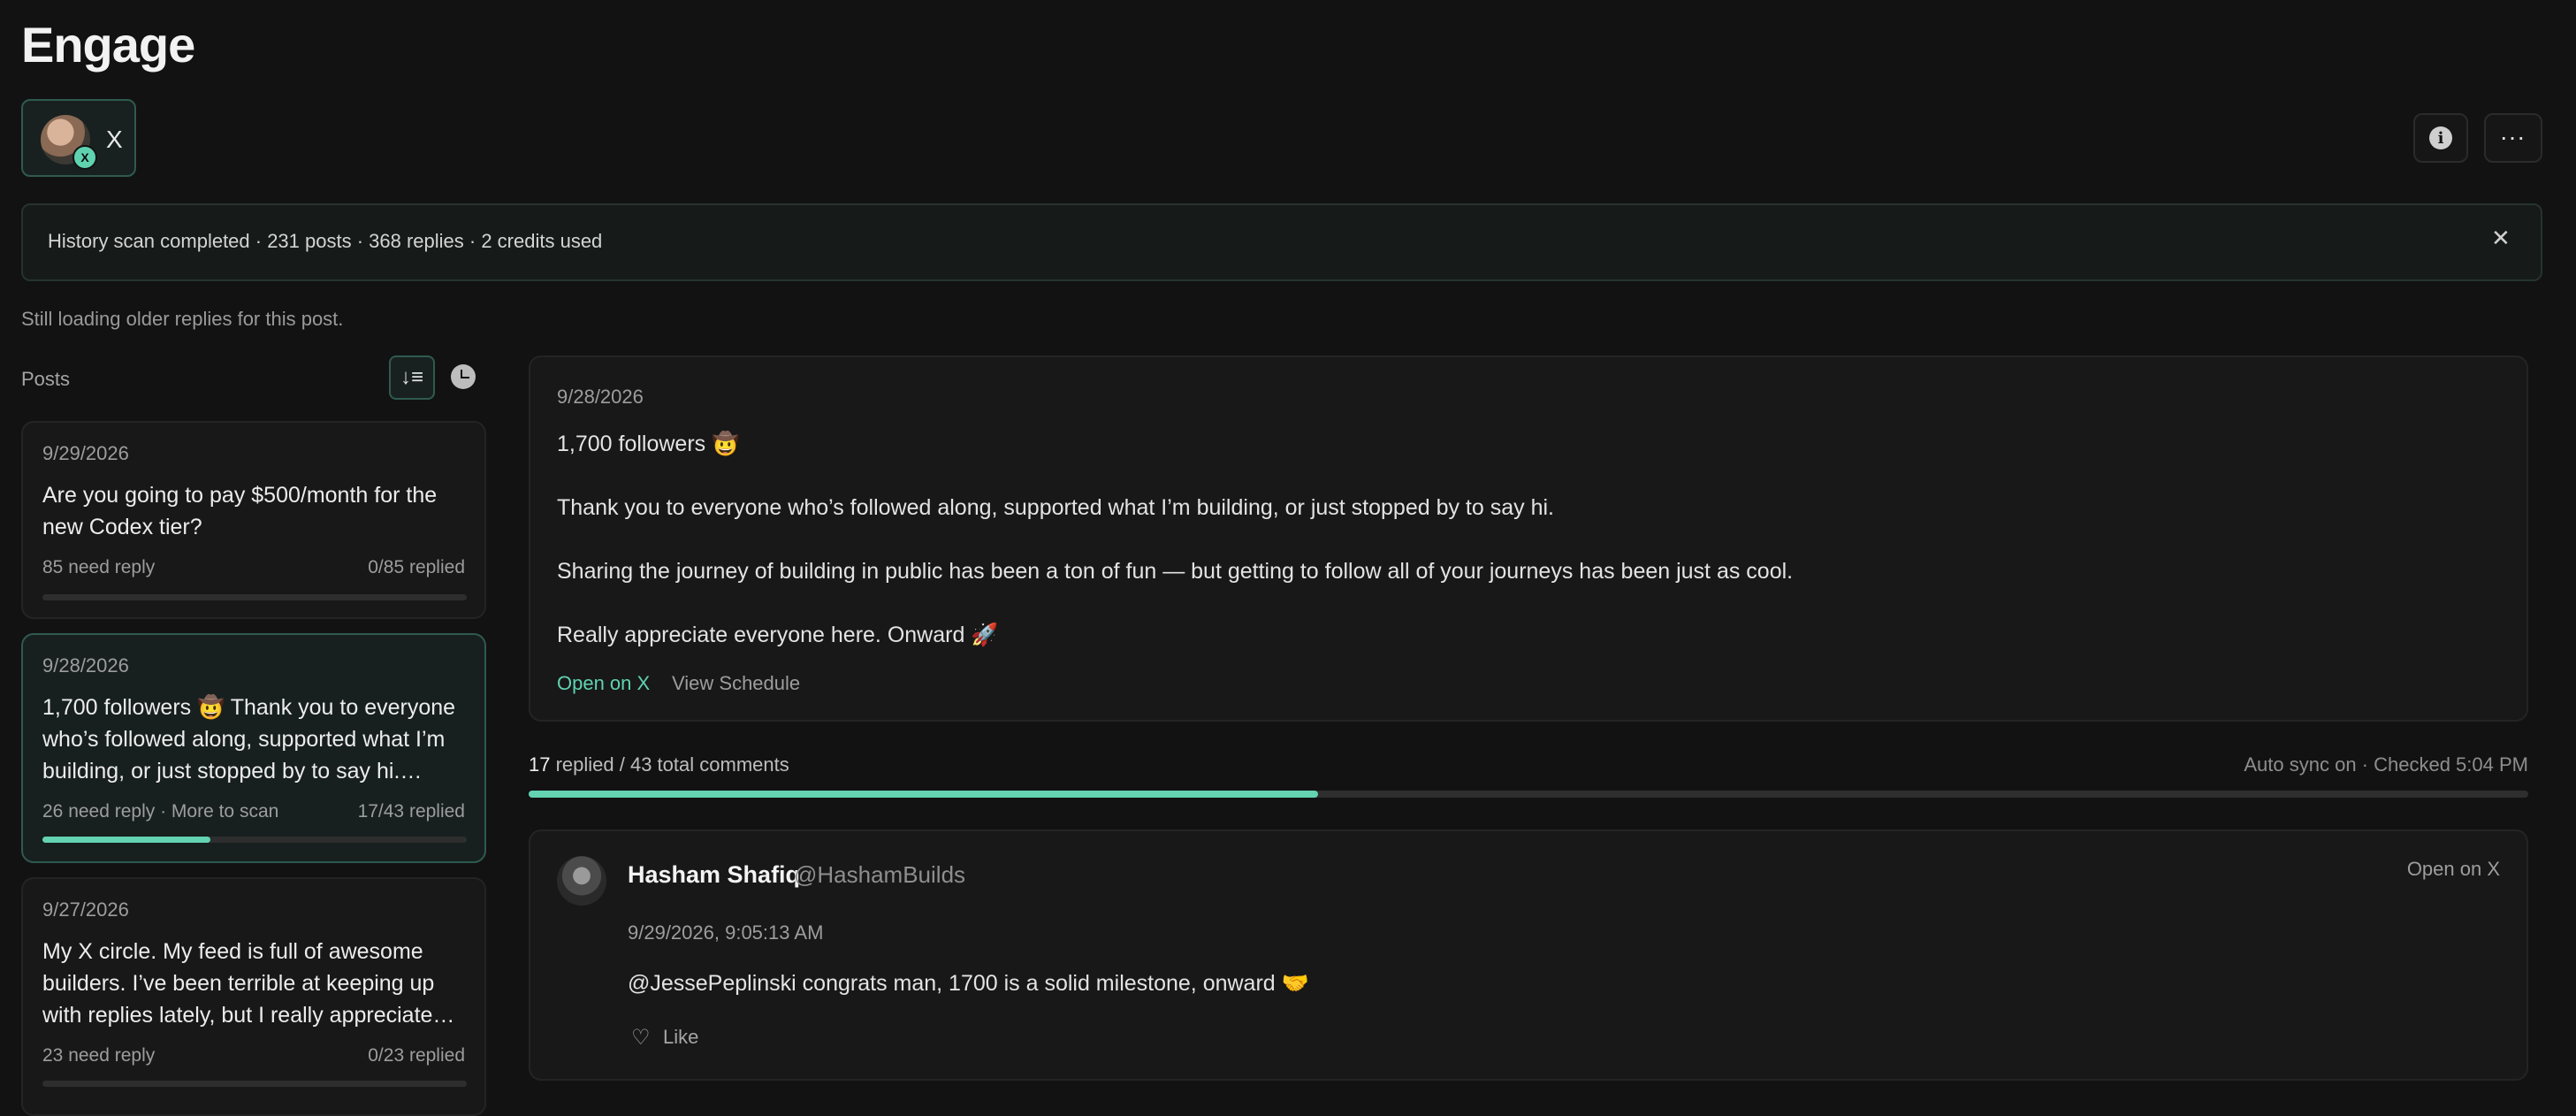 The width and height of the screenshot is (2576, 1116). I want to click on replied-count: 17, so click(540, 764).